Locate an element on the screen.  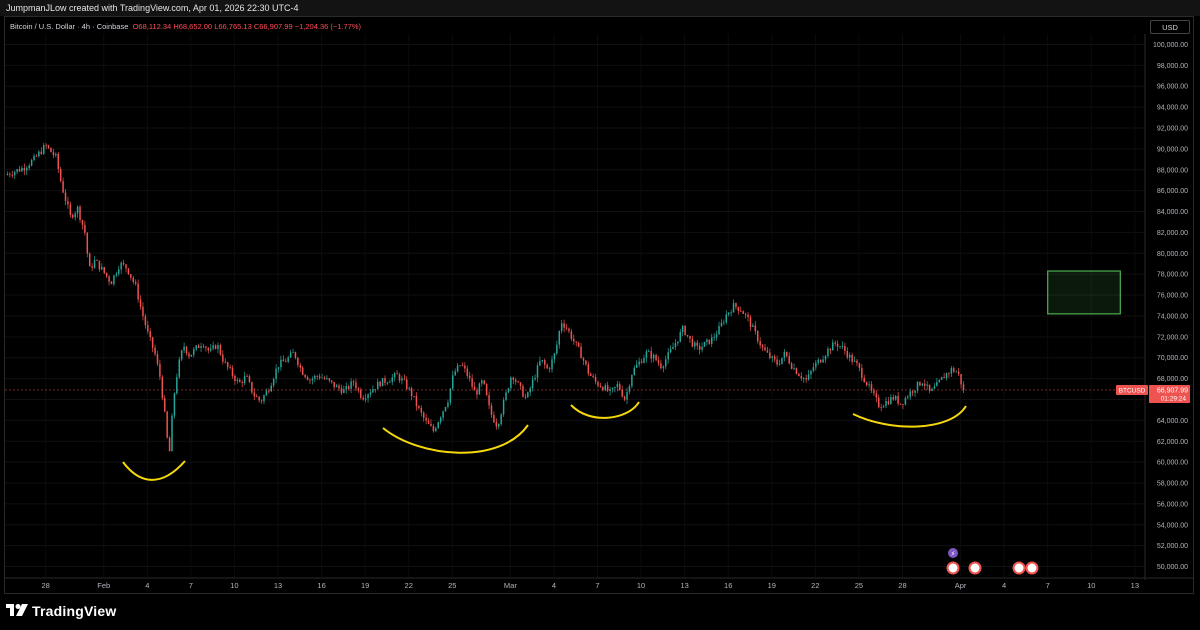
time-tick-label: 13 is located at coordinates (684, 585).